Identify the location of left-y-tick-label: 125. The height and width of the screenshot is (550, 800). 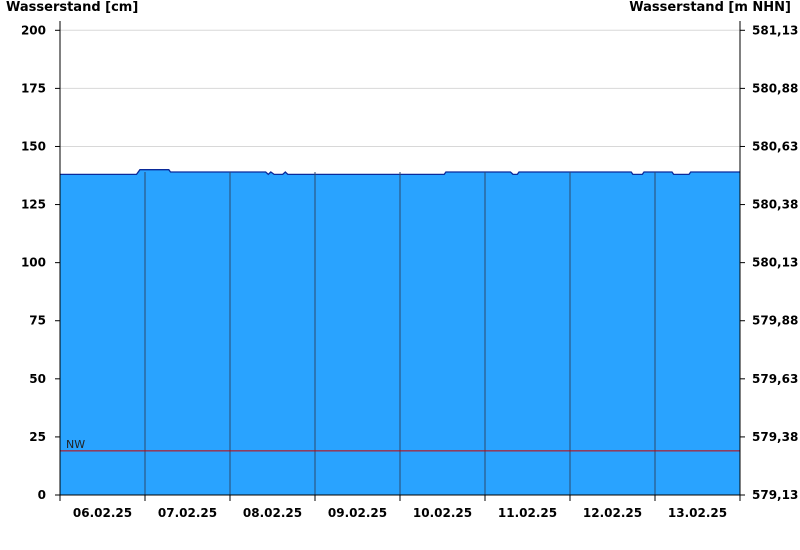
(33, 205).